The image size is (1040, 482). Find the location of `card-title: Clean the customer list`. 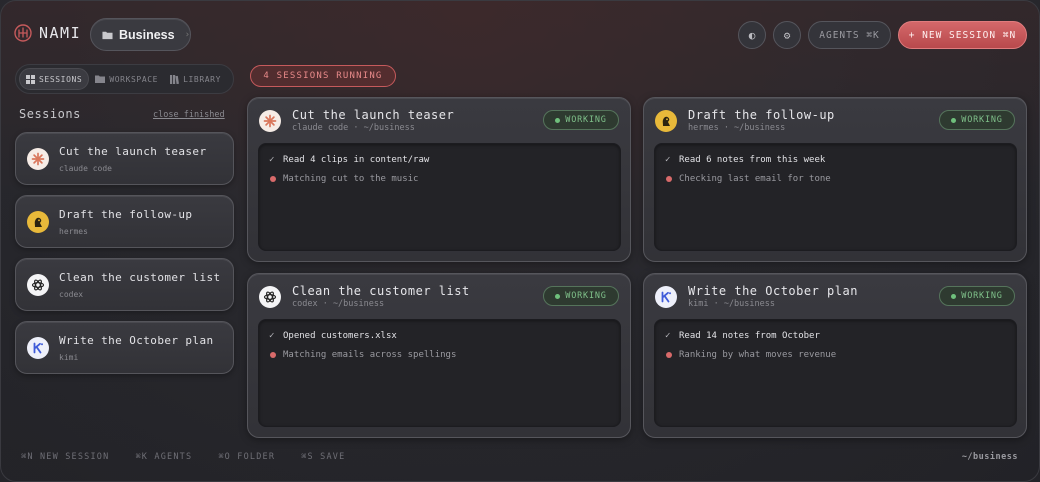

card-title: Clean the customer list is located at coordinates (381, 291).